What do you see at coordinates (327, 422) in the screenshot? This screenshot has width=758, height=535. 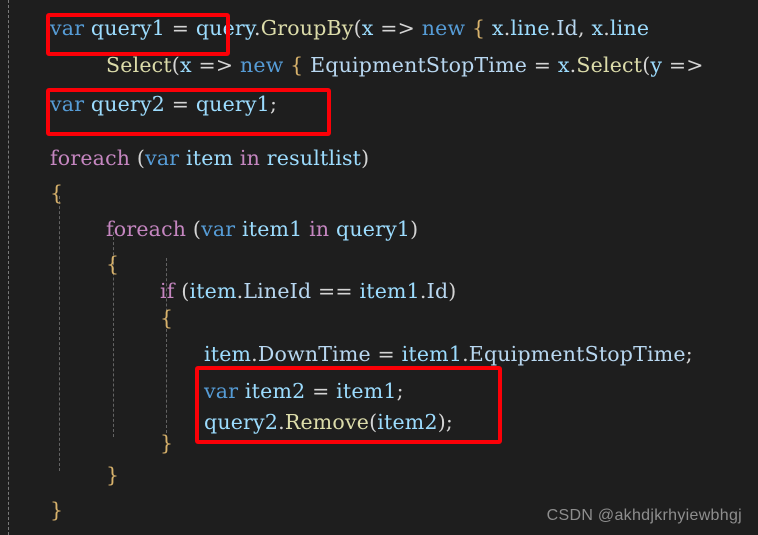 I see `token: Remove` at bounding box center [327, 422].